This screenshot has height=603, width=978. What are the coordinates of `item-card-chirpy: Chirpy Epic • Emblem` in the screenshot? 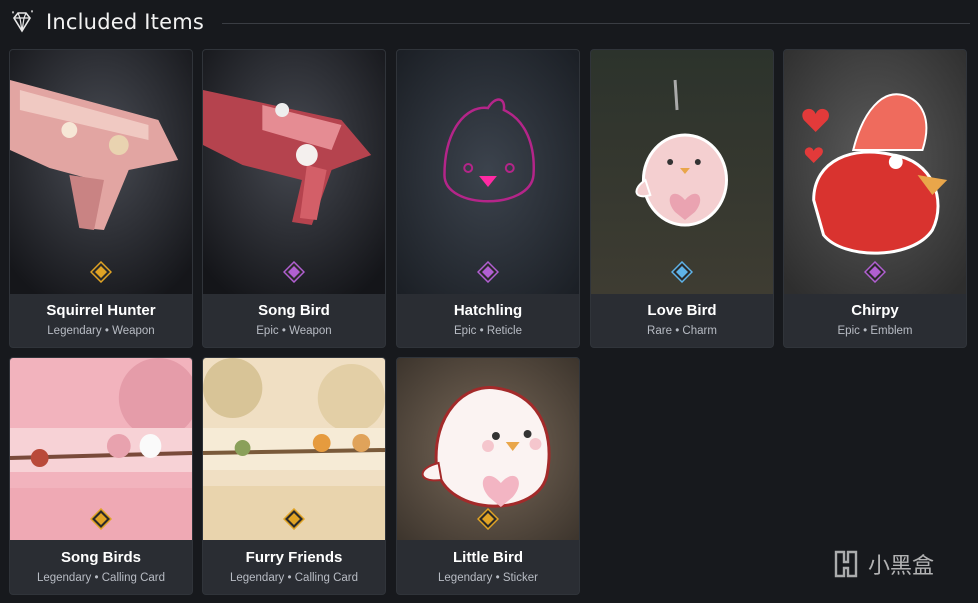 It's located at (875, 198).